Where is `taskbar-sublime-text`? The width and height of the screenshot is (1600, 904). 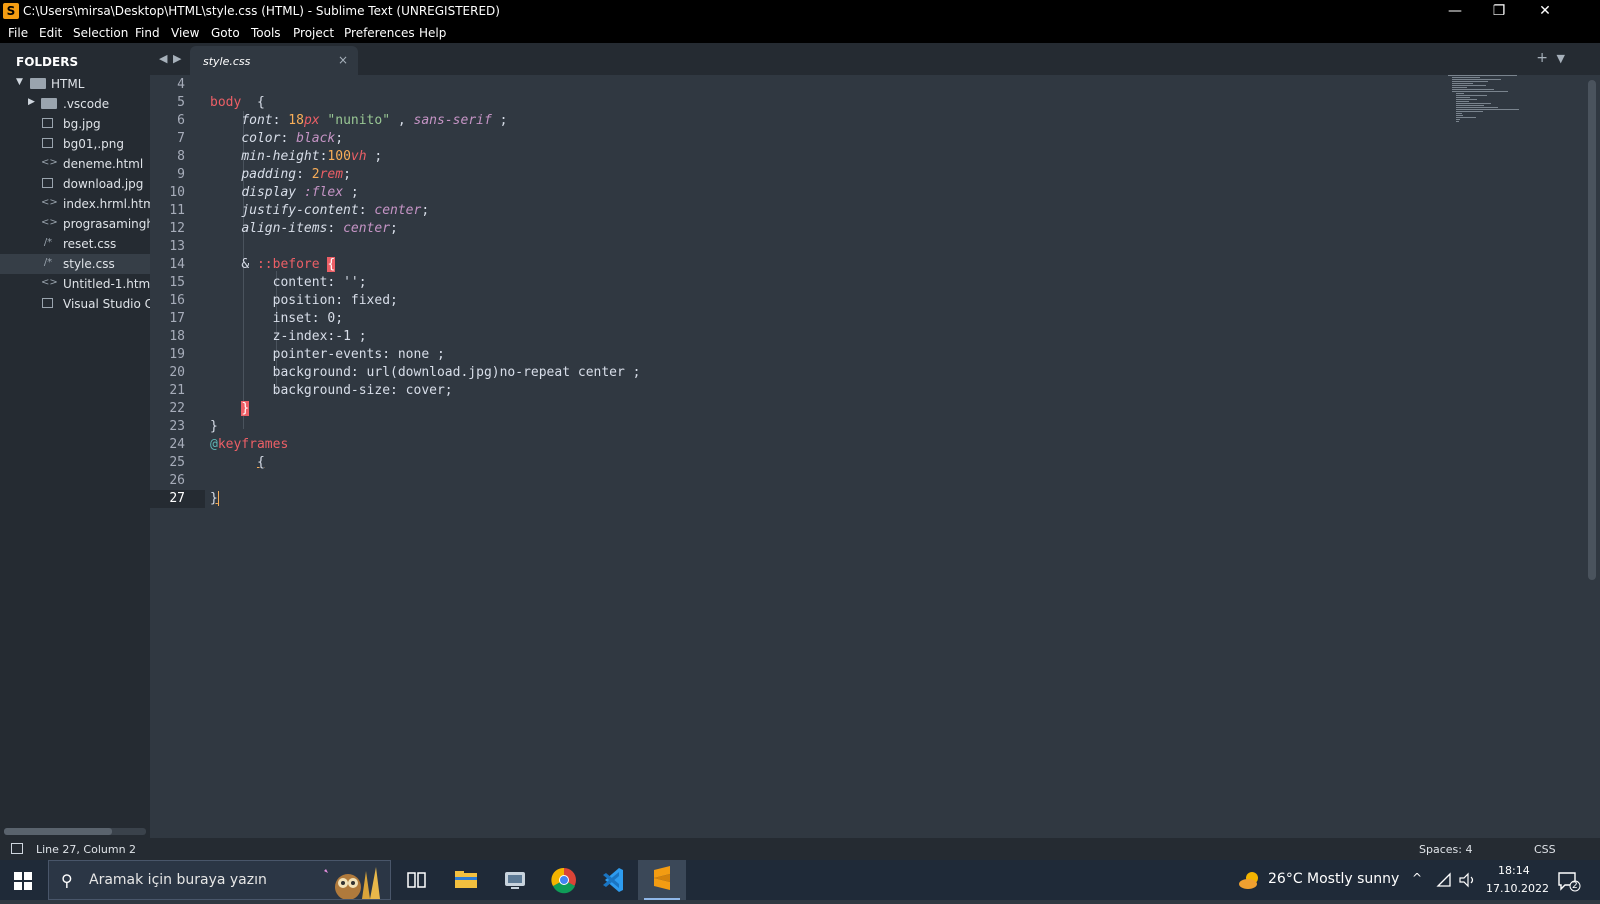
taskbar-sublime-text is located at coordinates (662, 880).